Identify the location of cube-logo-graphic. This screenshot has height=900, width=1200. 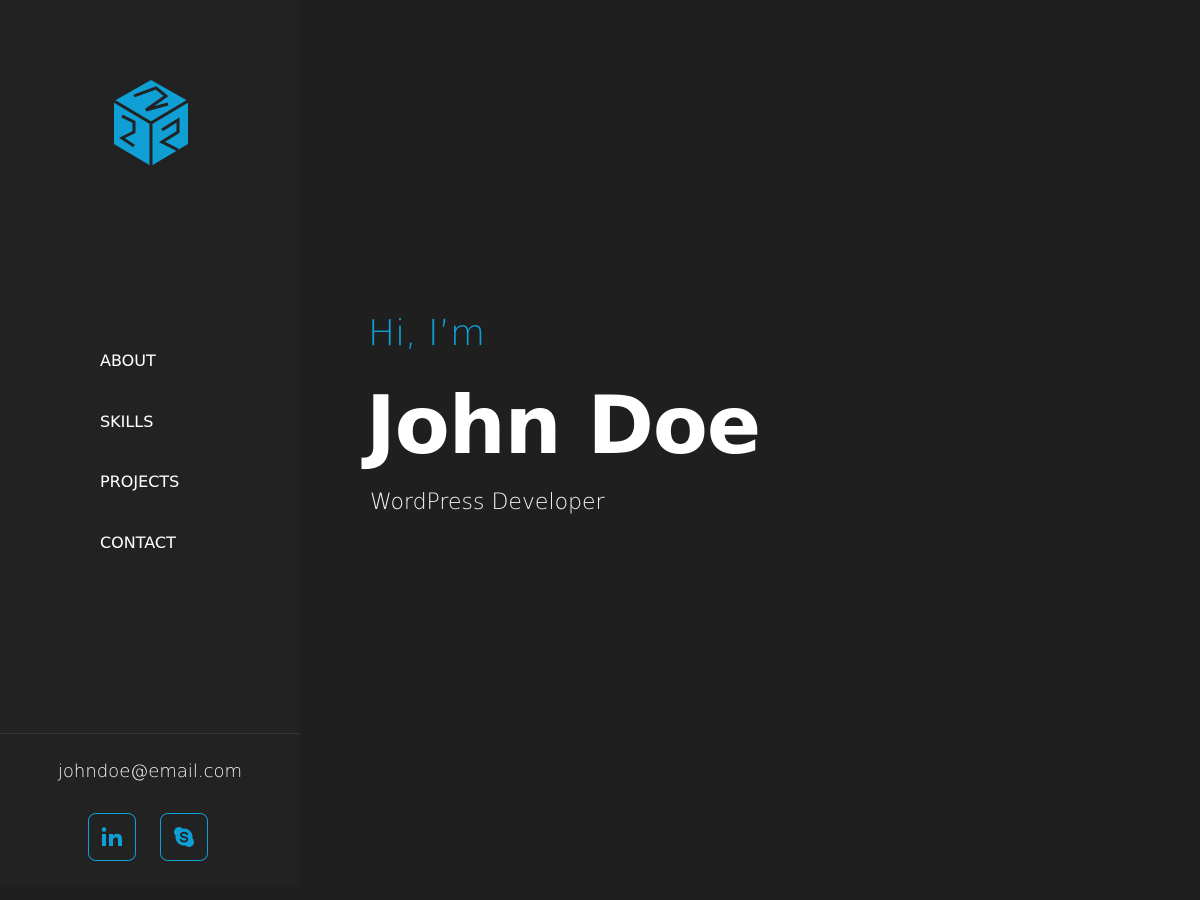
(151, 123).